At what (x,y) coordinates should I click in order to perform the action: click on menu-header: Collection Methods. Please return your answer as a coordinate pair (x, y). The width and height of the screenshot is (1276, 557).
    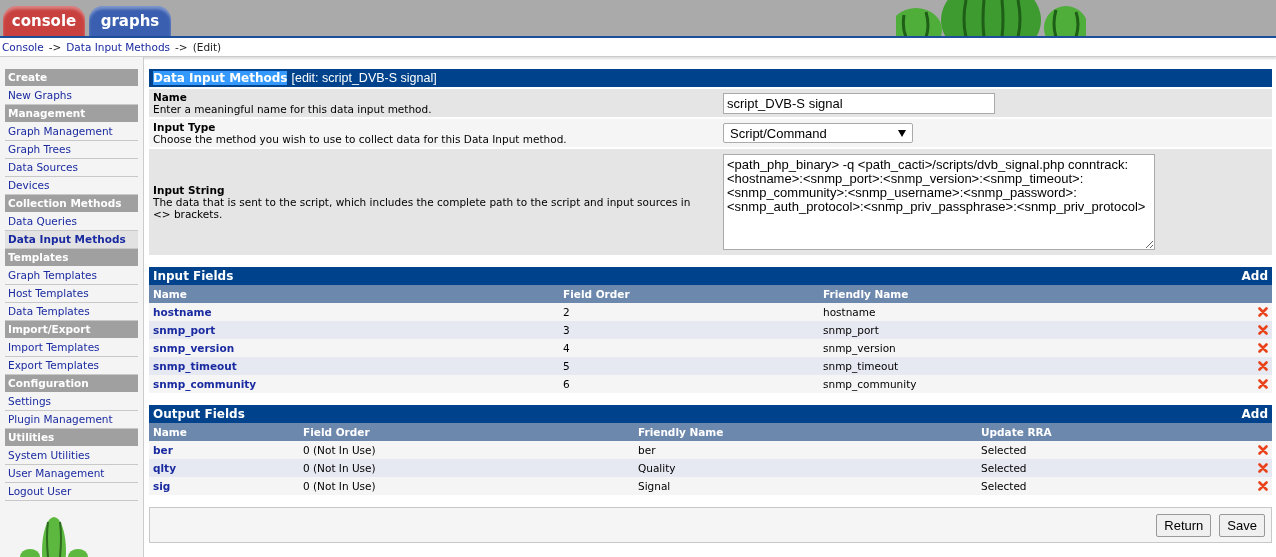
    Looking at the image, I should click on (71, 203).